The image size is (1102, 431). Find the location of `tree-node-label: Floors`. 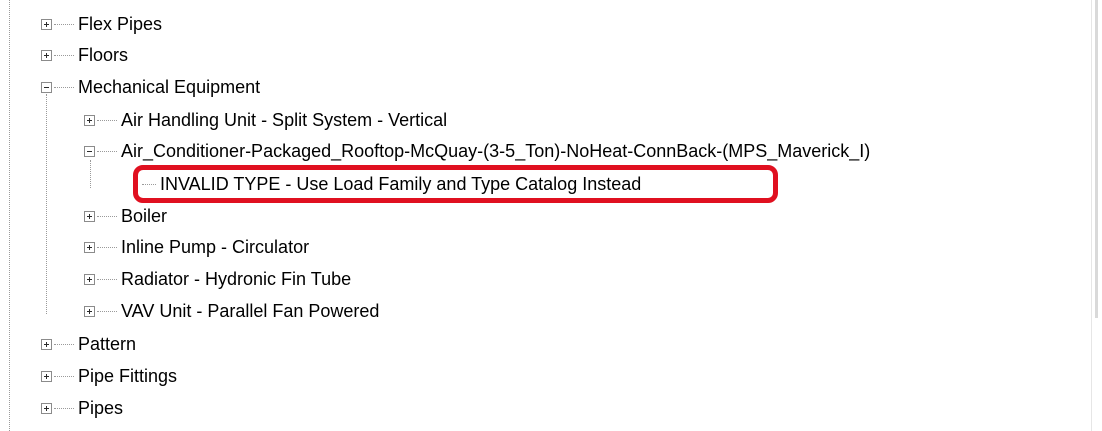

tree-node-label: Floors is located at coordinates (103, 55).